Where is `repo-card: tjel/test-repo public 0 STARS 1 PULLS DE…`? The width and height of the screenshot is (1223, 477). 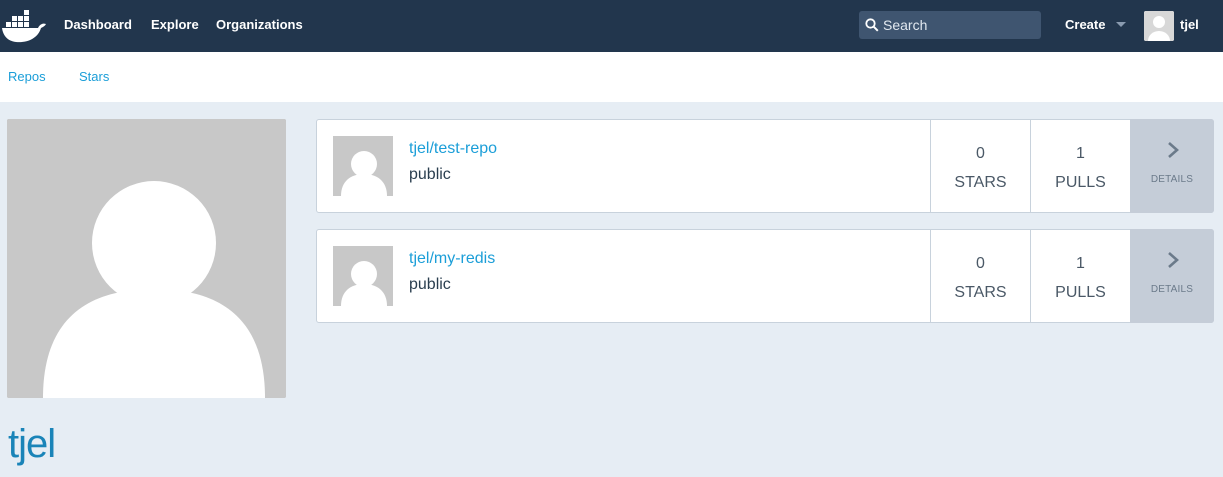
repo-card: tjel/test-repo public 0 STARS 1 PULLS DE… is located at coordinates (765, 166).